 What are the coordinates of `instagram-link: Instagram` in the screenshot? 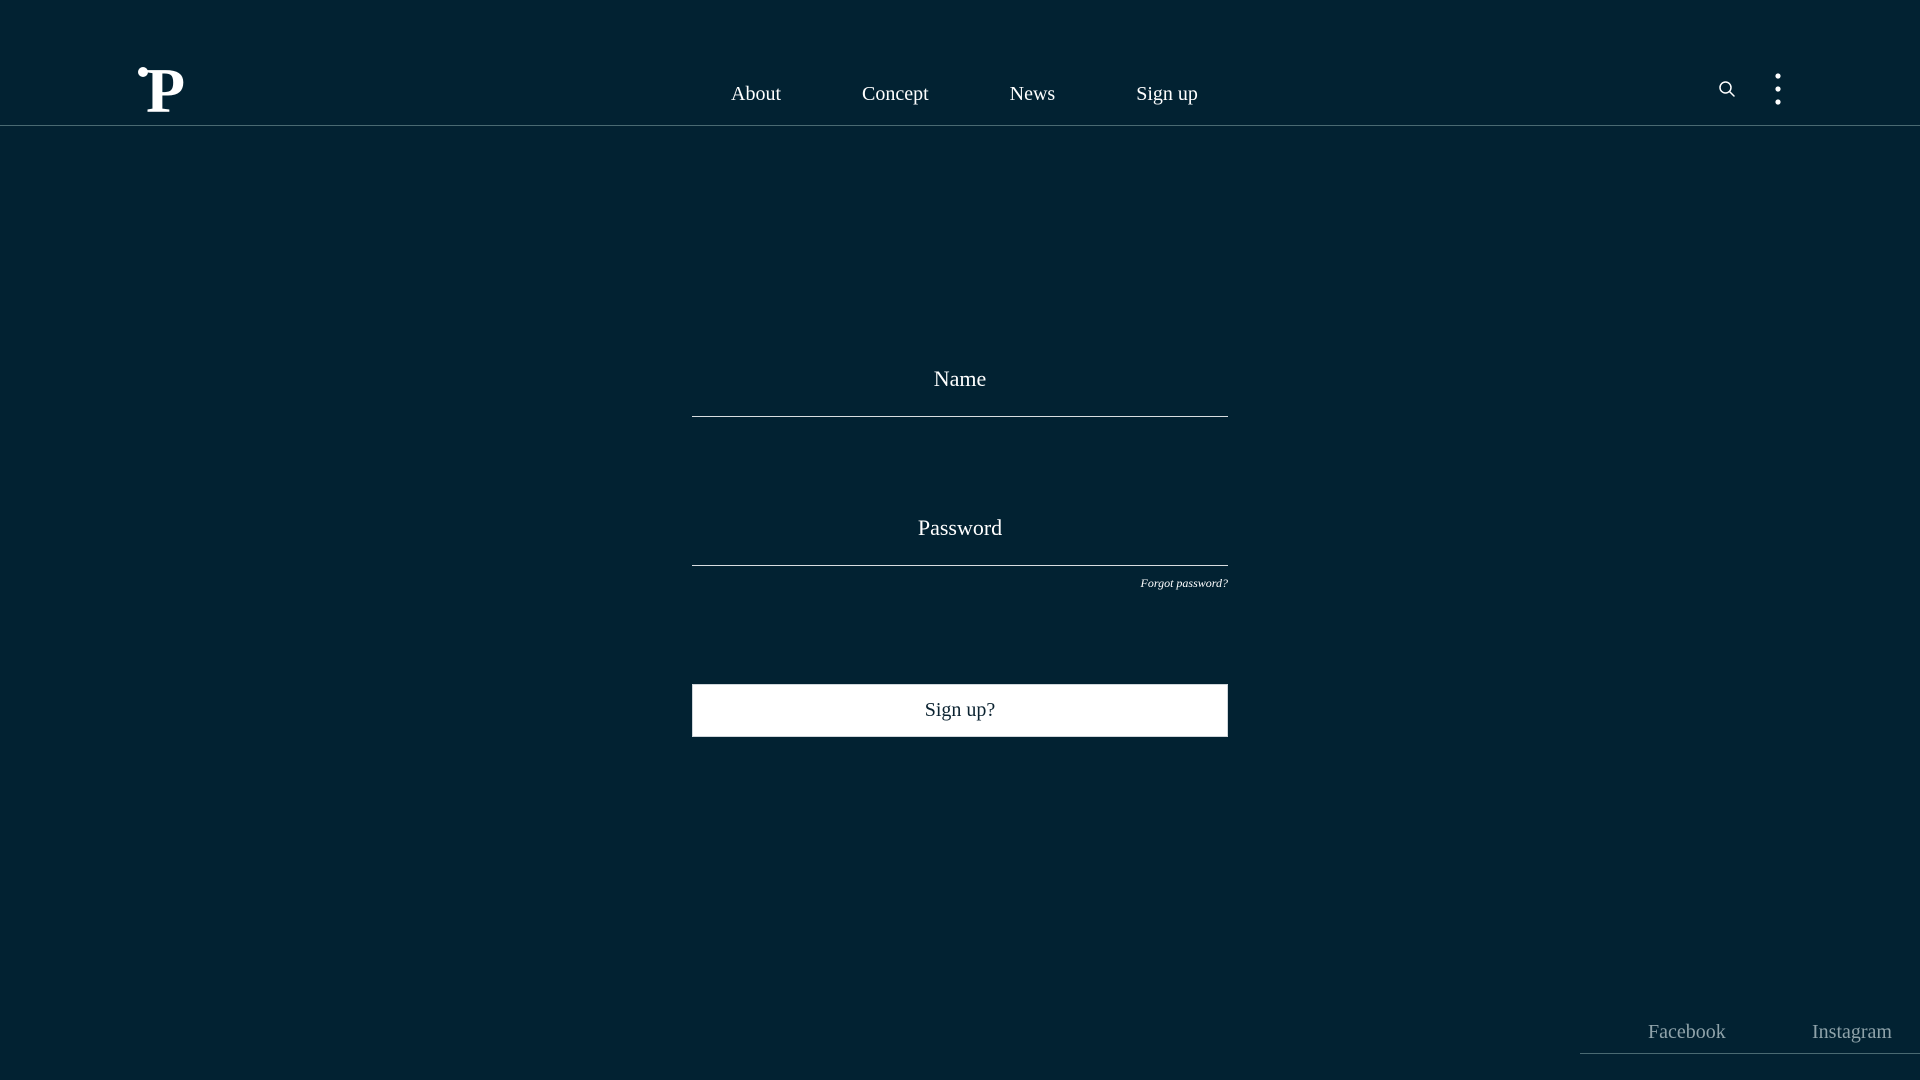 It's located at (1852, 1032).